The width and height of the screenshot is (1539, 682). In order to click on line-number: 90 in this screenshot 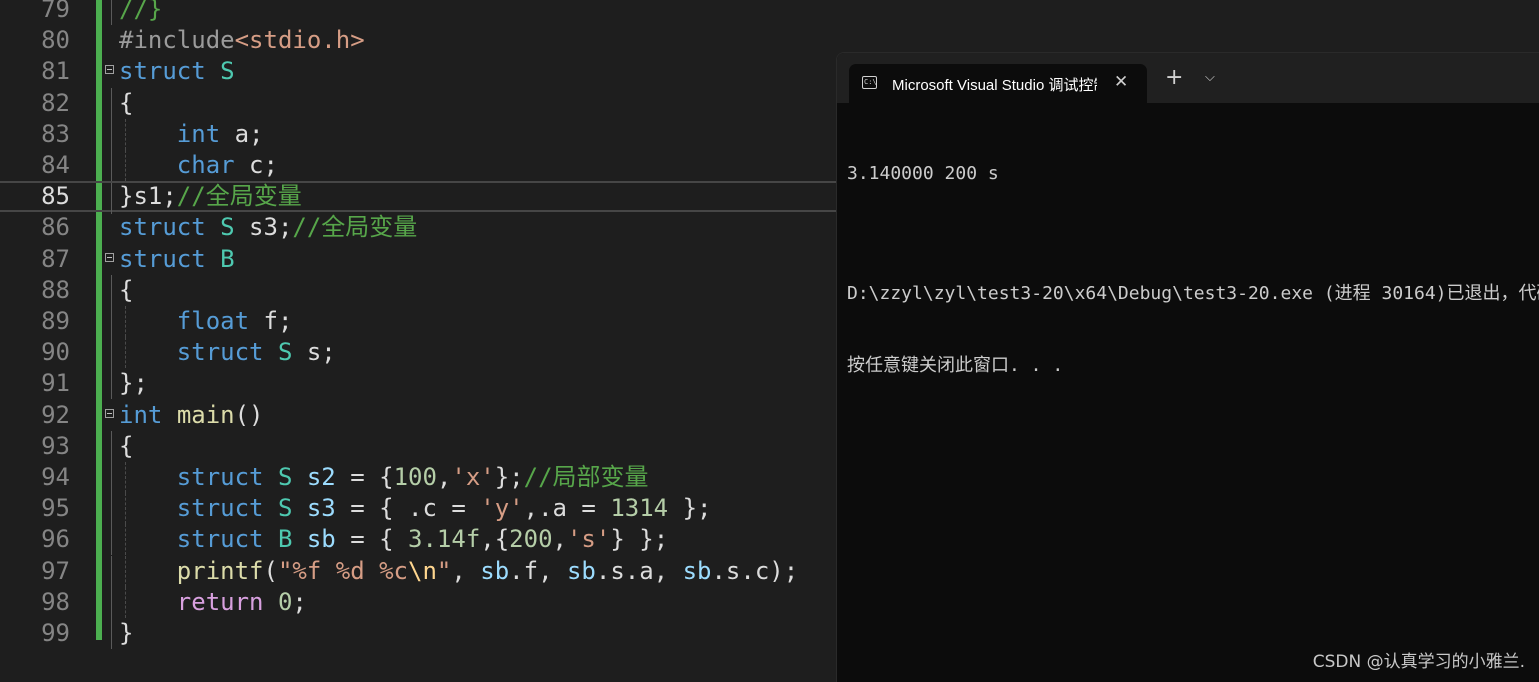, I will do `click(55, 352)`.